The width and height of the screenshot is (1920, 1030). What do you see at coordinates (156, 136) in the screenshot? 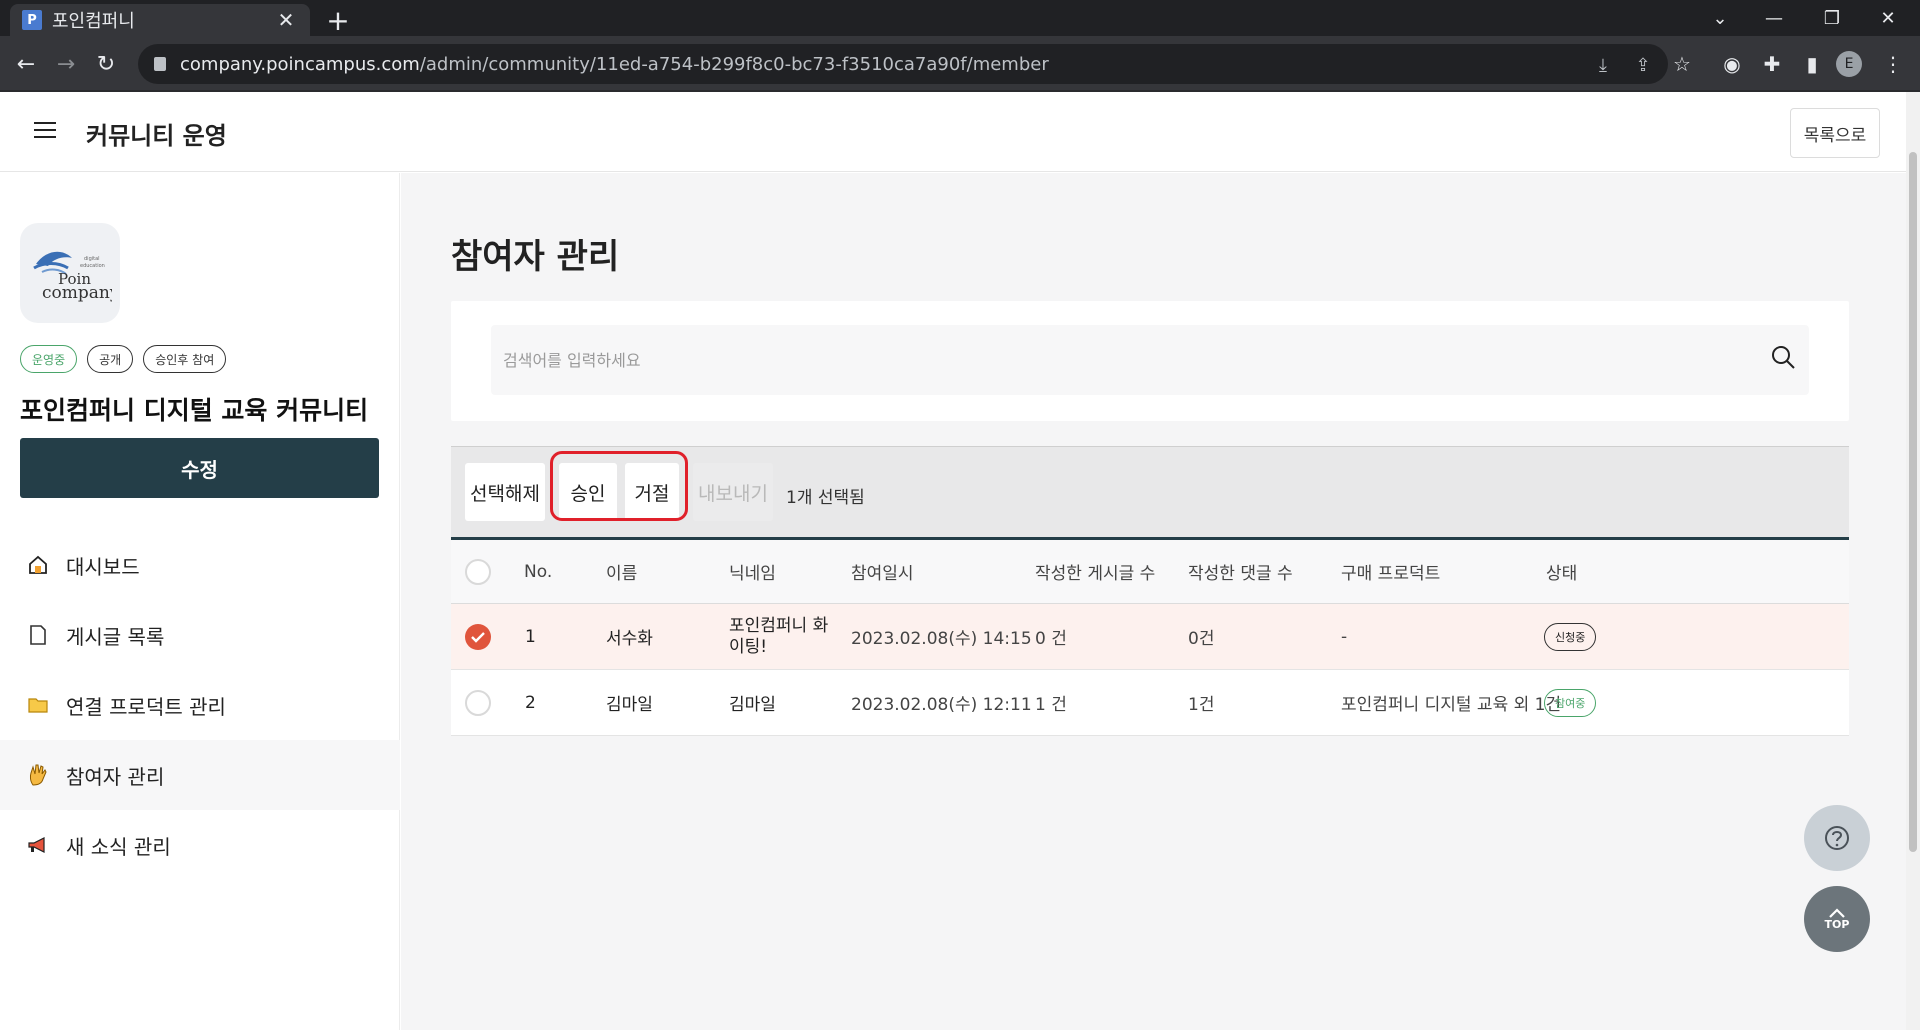
I see `header-title: 커뮤니티 운영` at bounding box center [156, 136].